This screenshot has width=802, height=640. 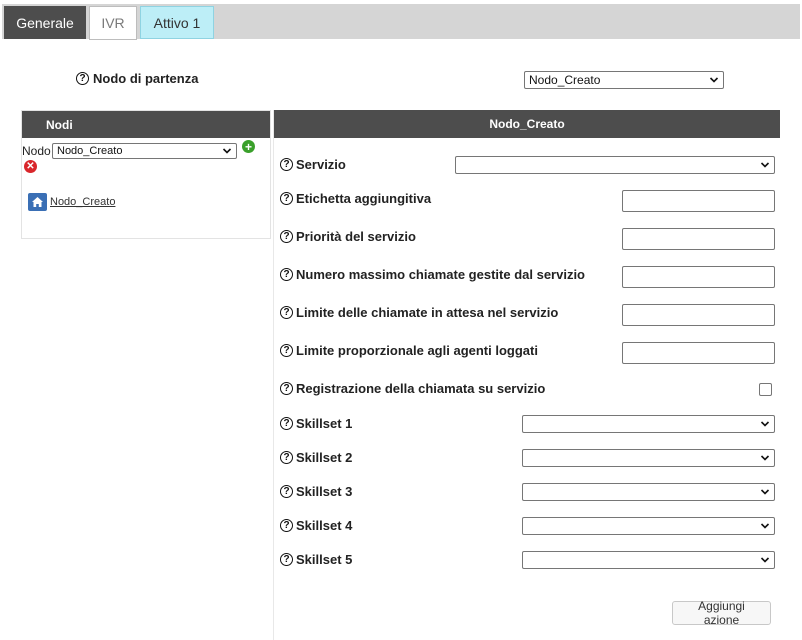 I want to click on skillset2-select, so click(x=648, y=458).